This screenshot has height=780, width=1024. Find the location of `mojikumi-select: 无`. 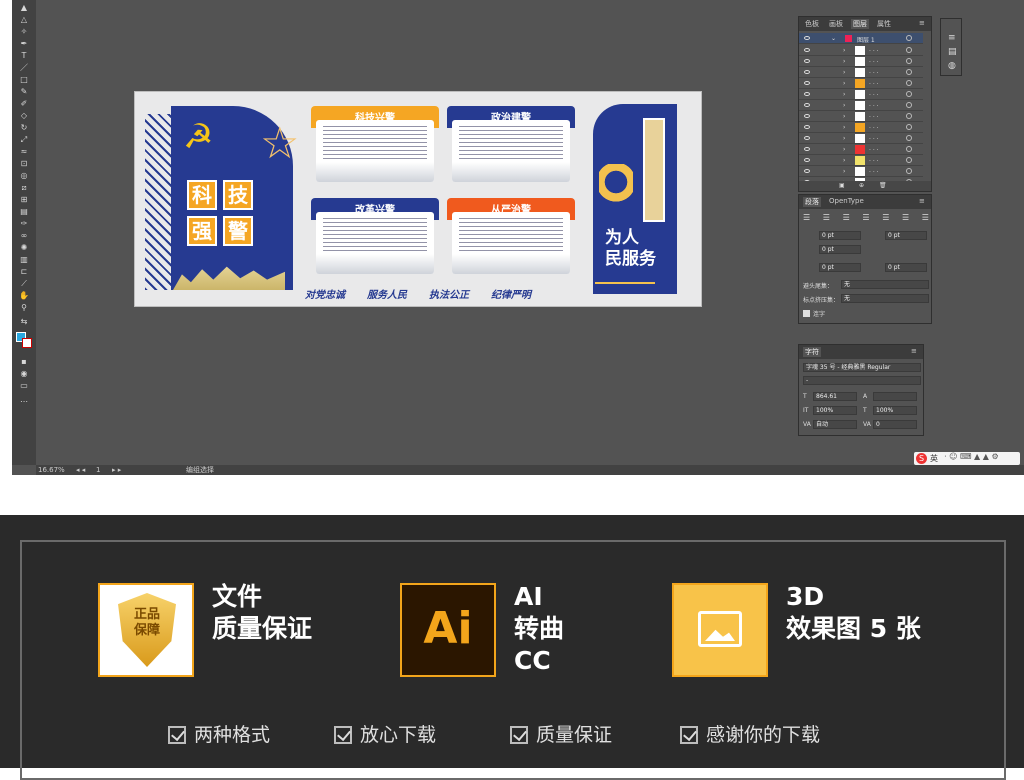

mojikumi-select: 无 is located at coordinates (885, 298).